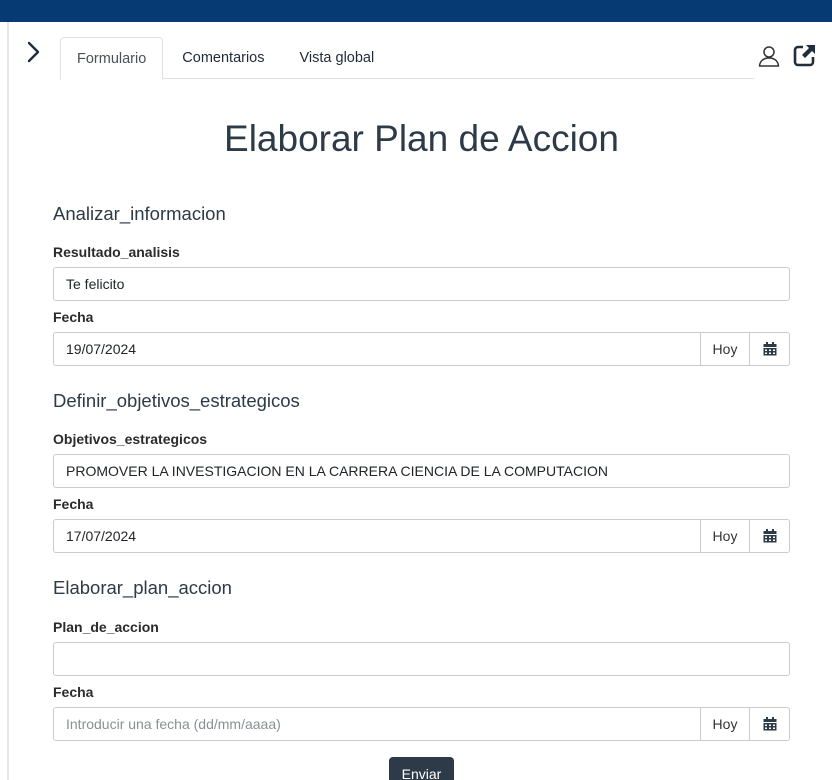 This screenshot has height=780, width=832. What do you see at coordinates (8, 401) in the screenshot?
I see `left-divider` at bounding box center [8, 401].